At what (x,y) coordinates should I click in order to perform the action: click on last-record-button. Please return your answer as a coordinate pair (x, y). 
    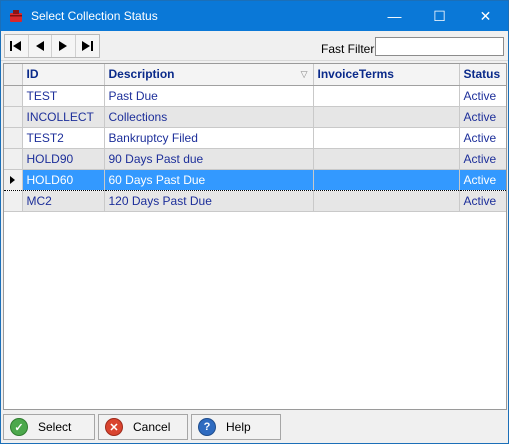
    Looking at the image, I should click on (87, 46).